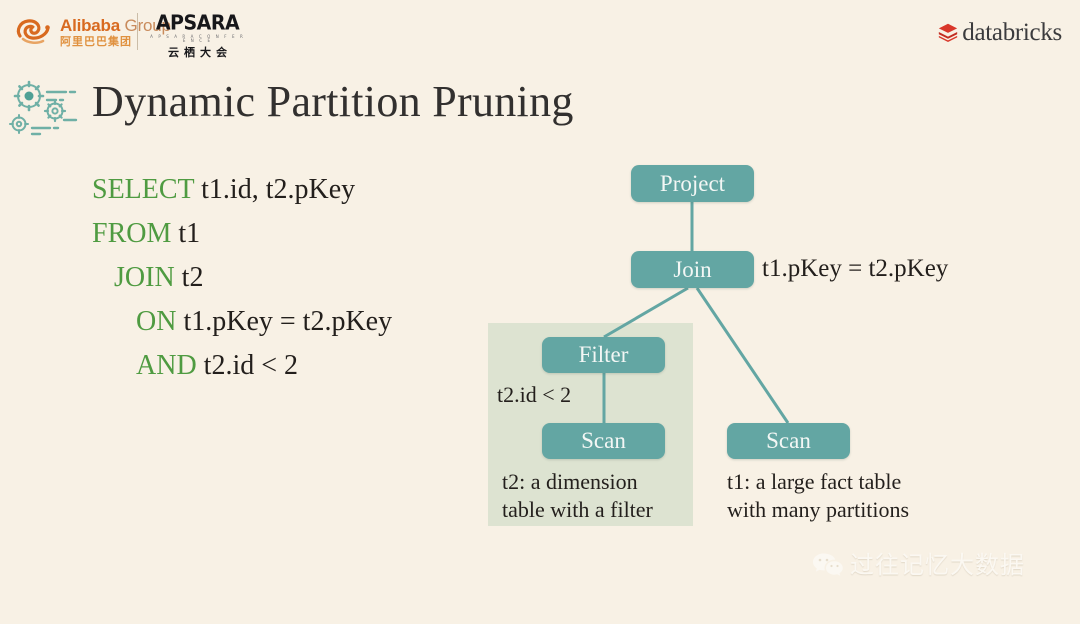 The image size is (1080, 624). Describe the element at coordinates (696, 313) in the screenshot. I see `plan-edges` at that location.